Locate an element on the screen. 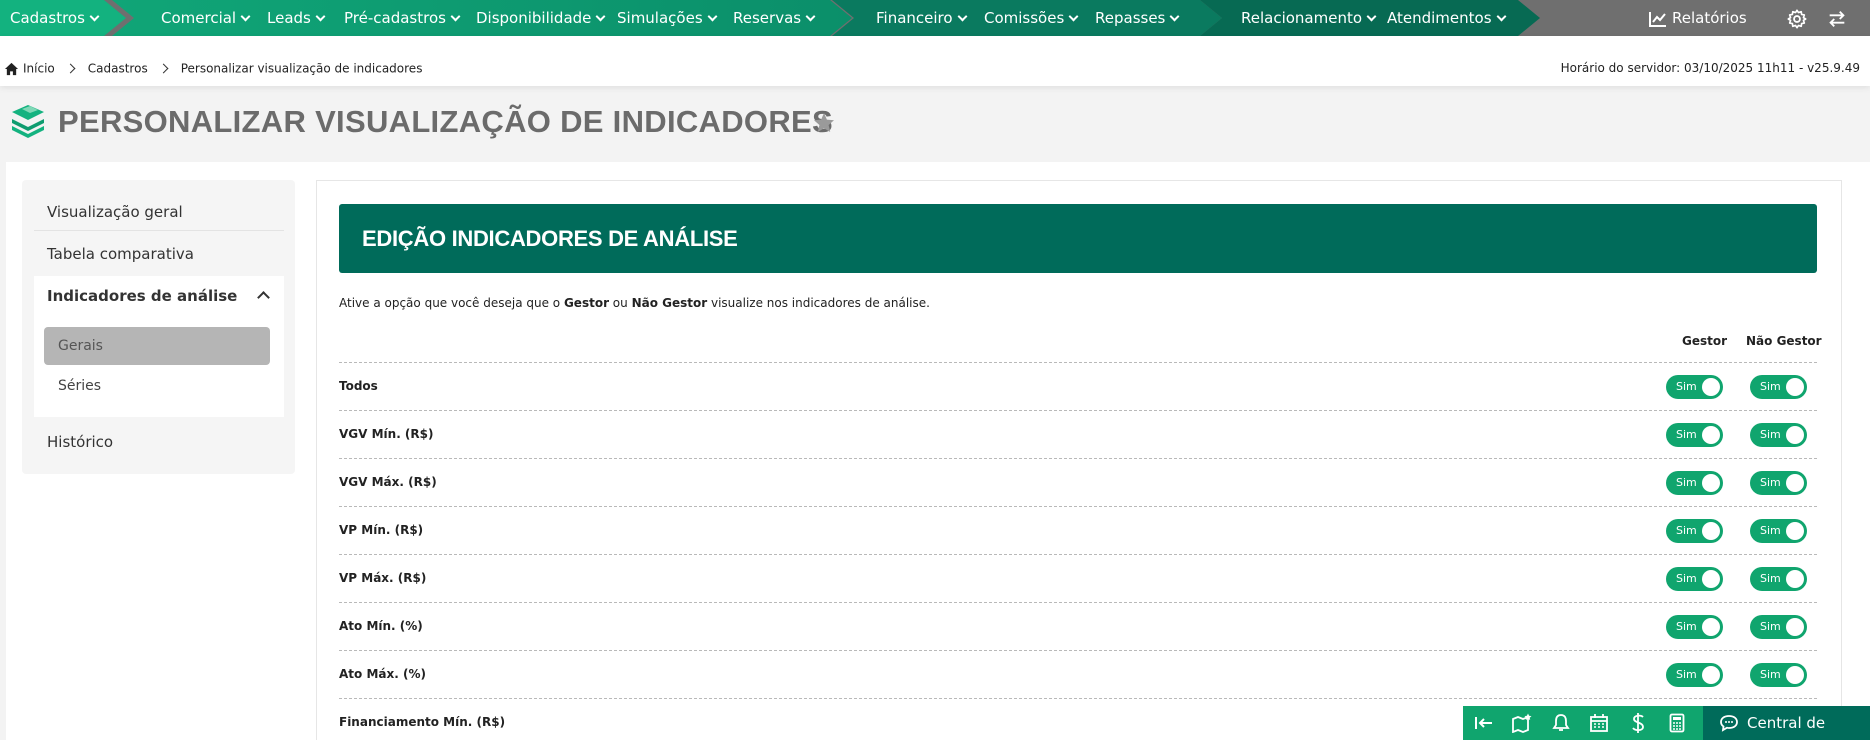 The height and width of the screenshot is (740, 1870). sidebar-item-tabela-comparativa: Tabela comparativa is located at coordinates (158, 254).